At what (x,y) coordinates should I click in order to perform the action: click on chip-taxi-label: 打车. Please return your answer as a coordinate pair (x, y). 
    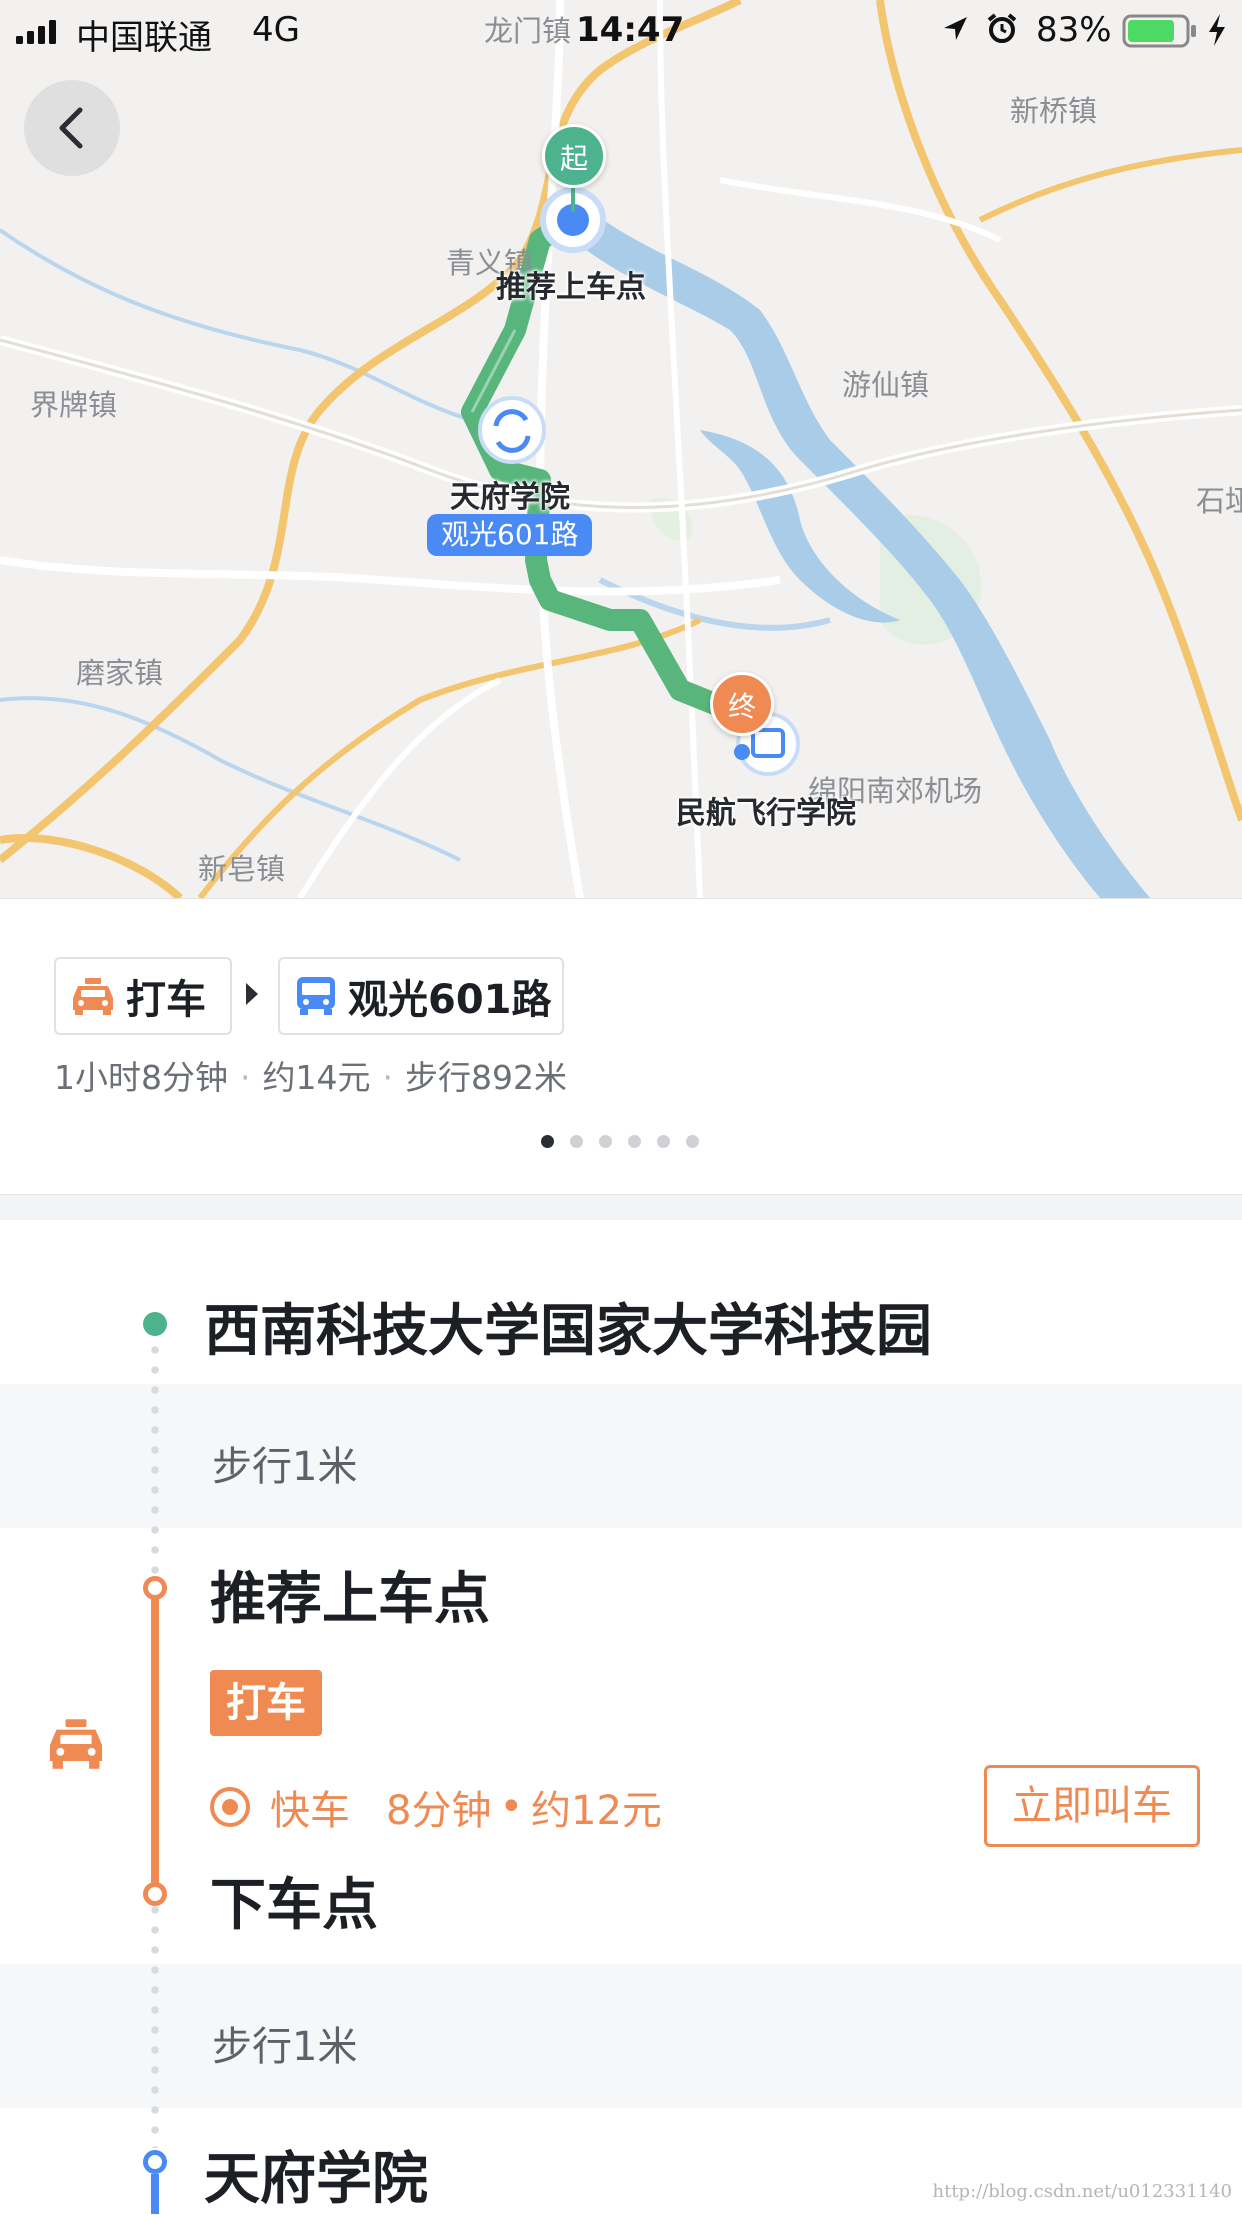
    Looking at the image, I should click on (166, 1000).